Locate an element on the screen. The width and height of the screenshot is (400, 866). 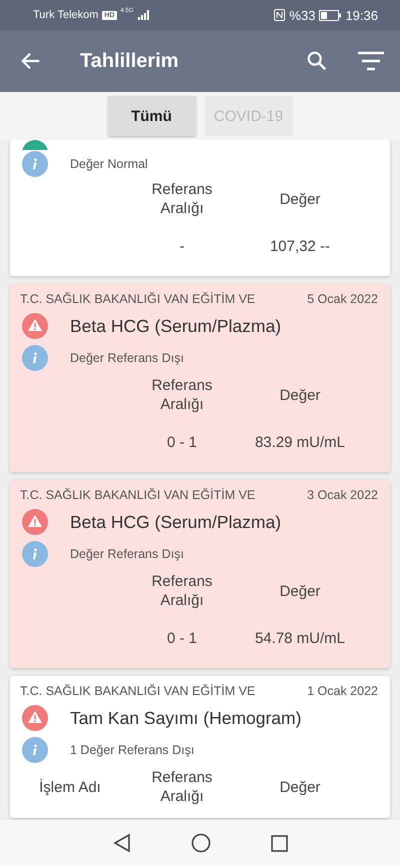
result-date: 5 Ocak 2022 is located at coordinates (342, 299).